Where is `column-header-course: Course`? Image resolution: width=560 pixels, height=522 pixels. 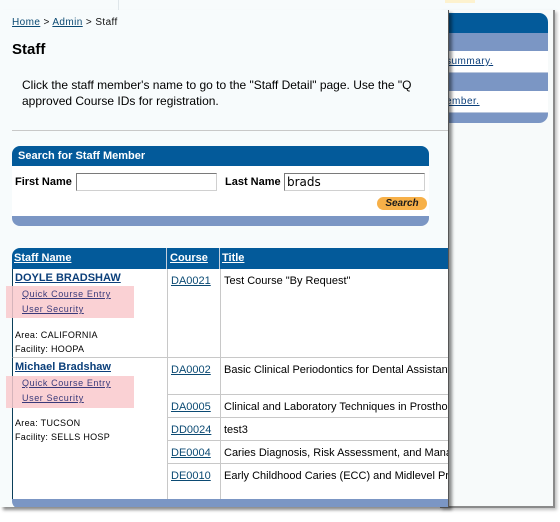 column-header-course: Course is located at coordinates (189, 258).